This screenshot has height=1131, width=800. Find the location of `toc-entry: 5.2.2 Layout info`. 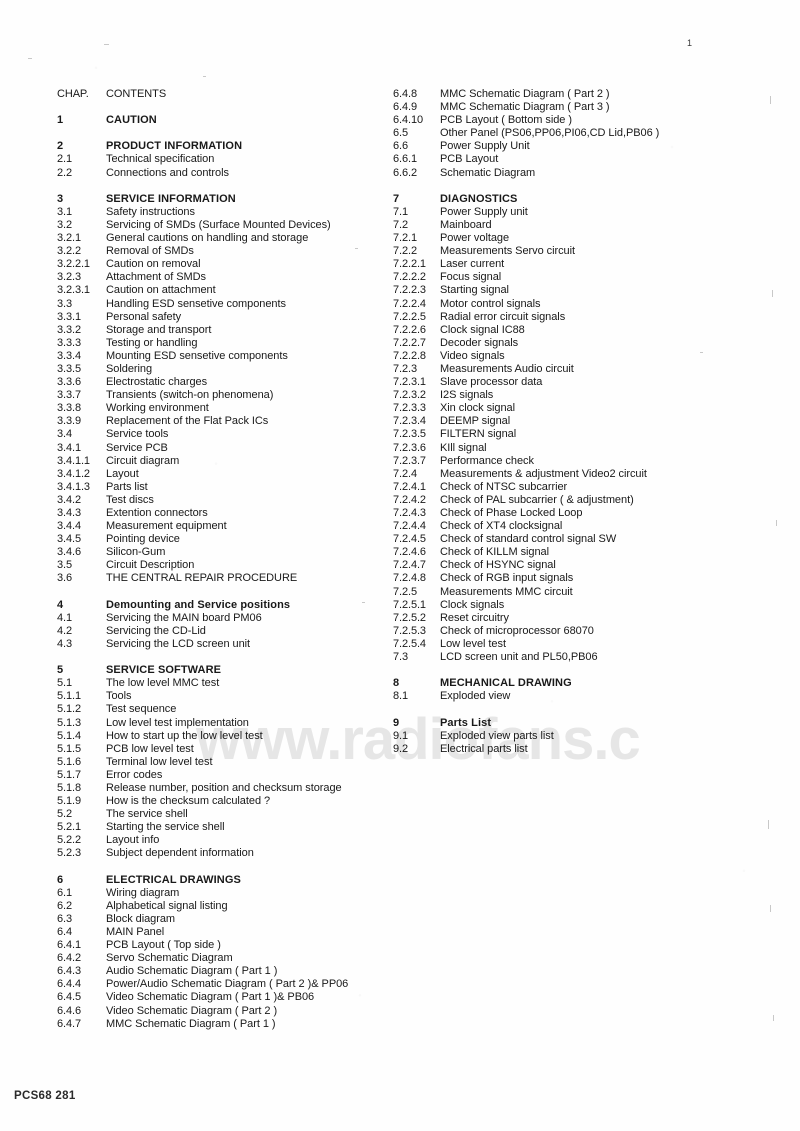

toc-entry: 5.2.2 Layout info is located at coordinates (222, 840).